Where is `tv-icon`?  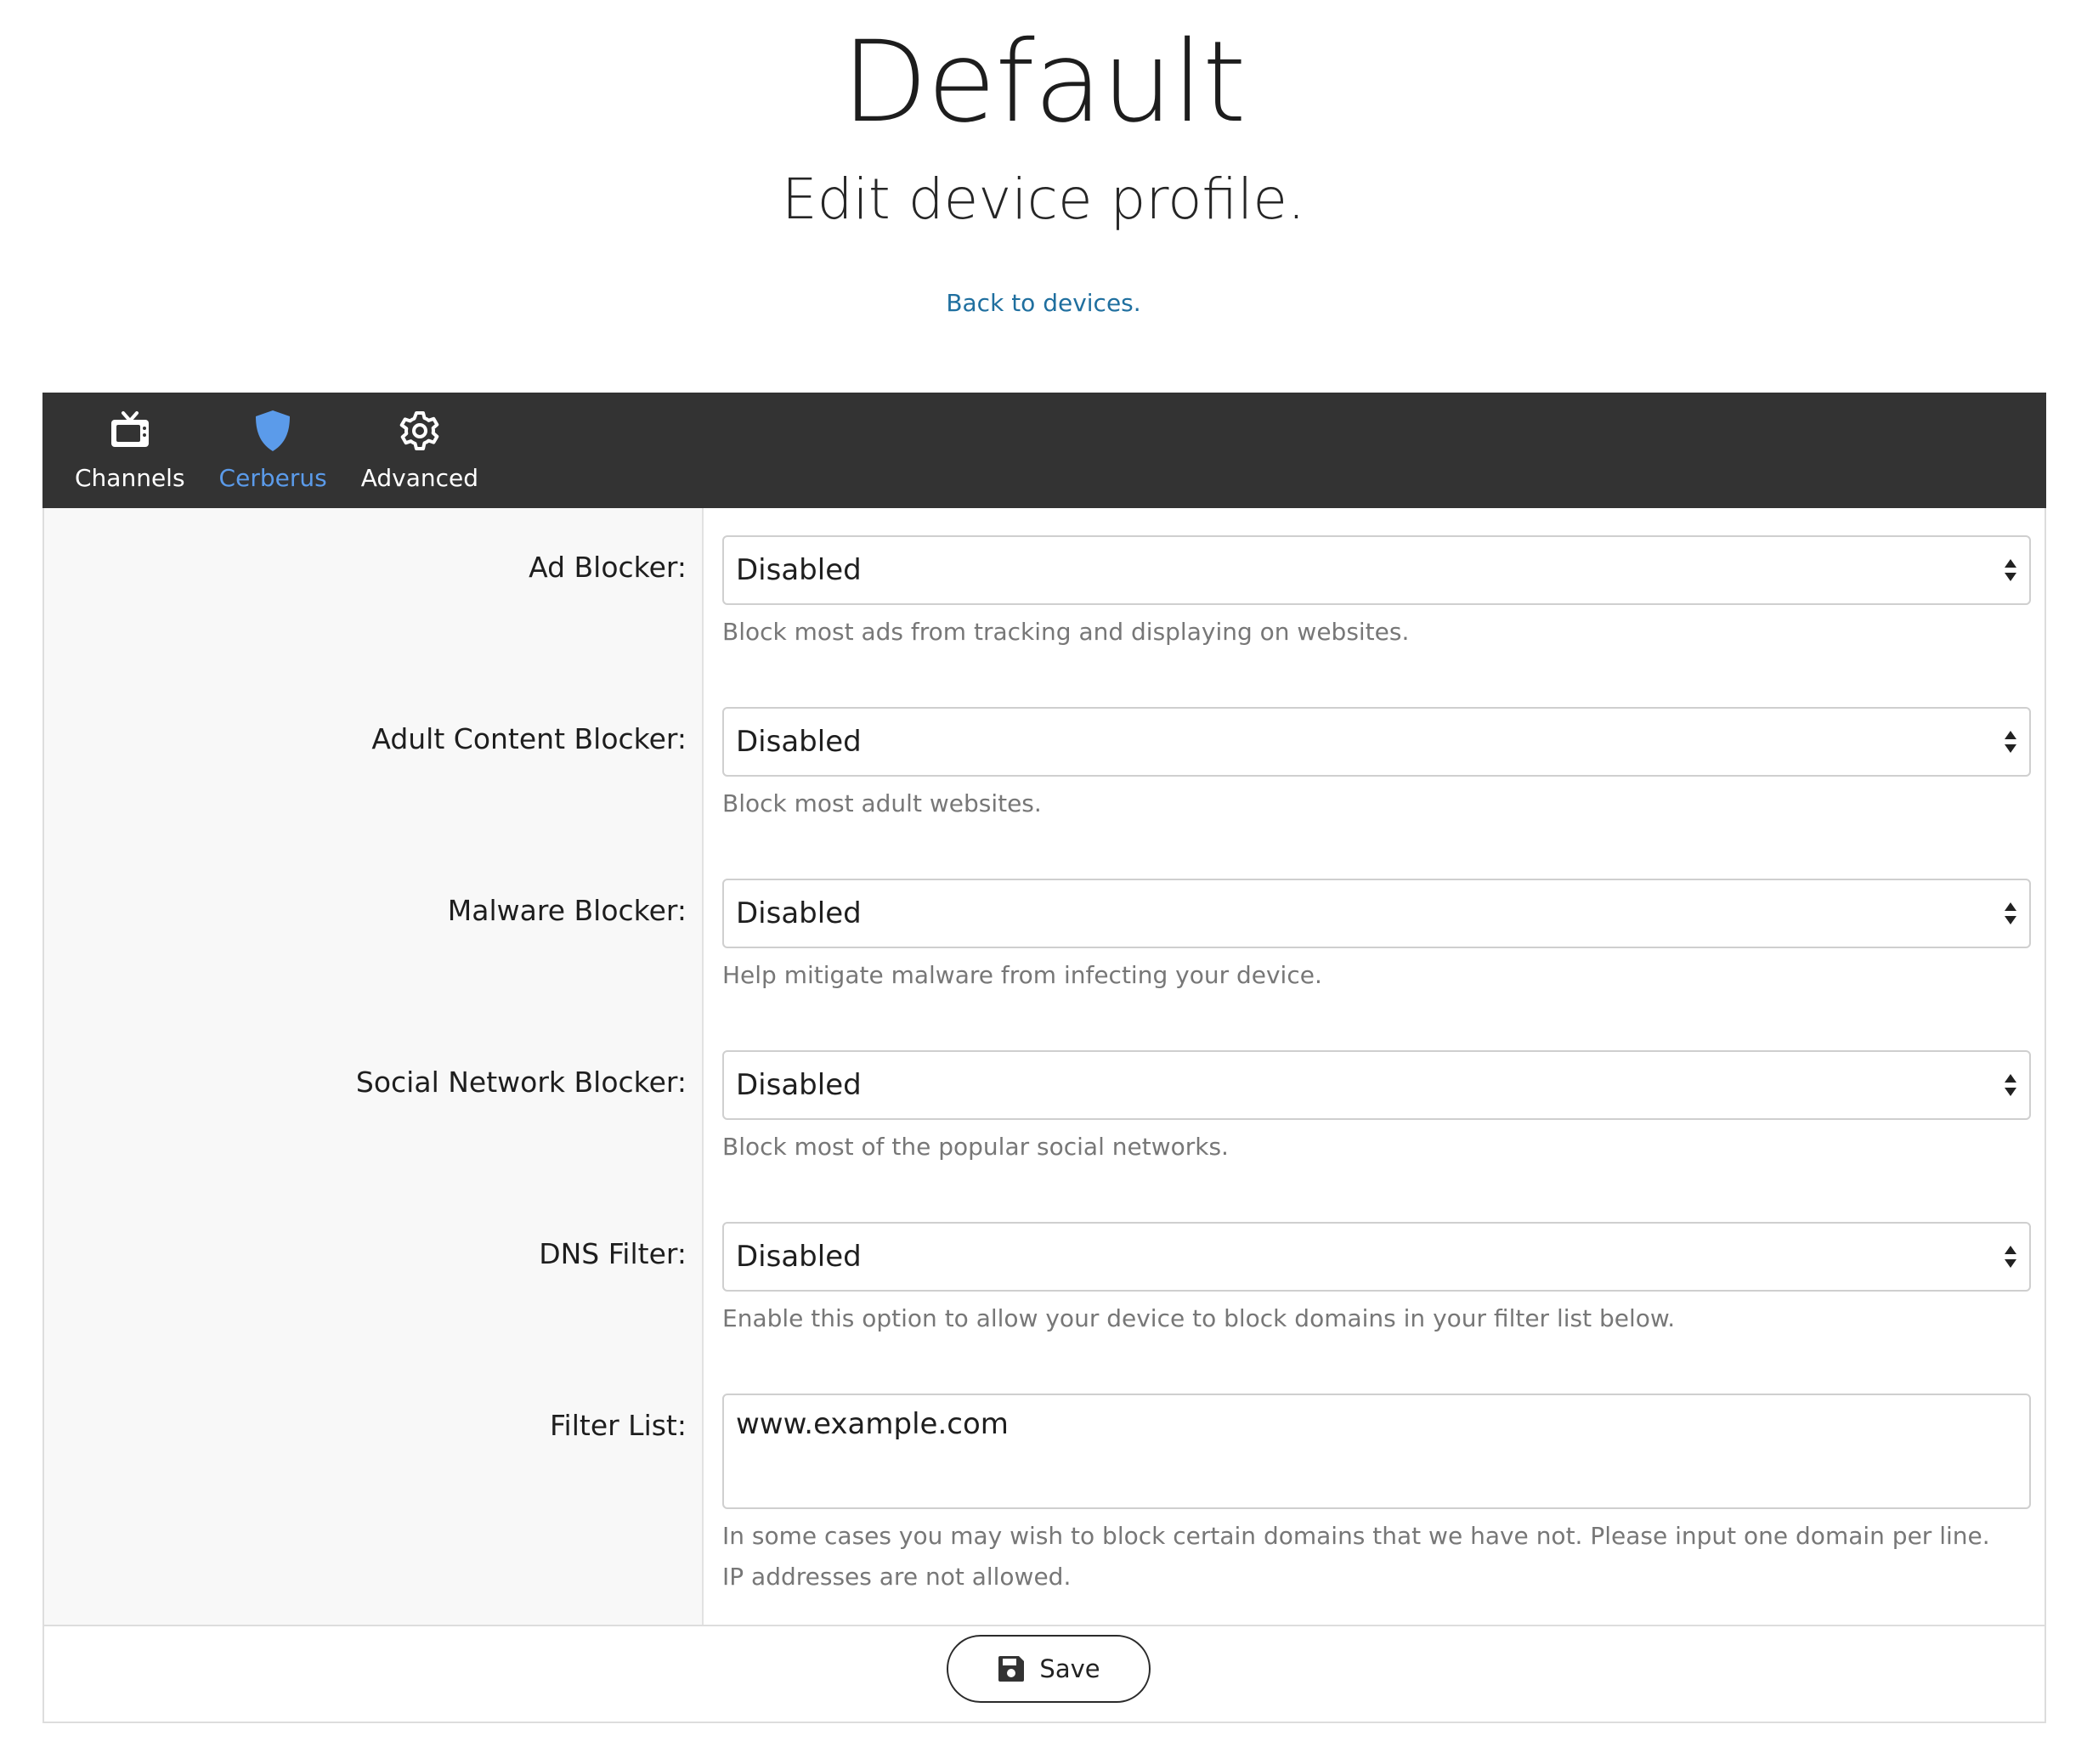 tv-icon is located at coordinates (130, 431).